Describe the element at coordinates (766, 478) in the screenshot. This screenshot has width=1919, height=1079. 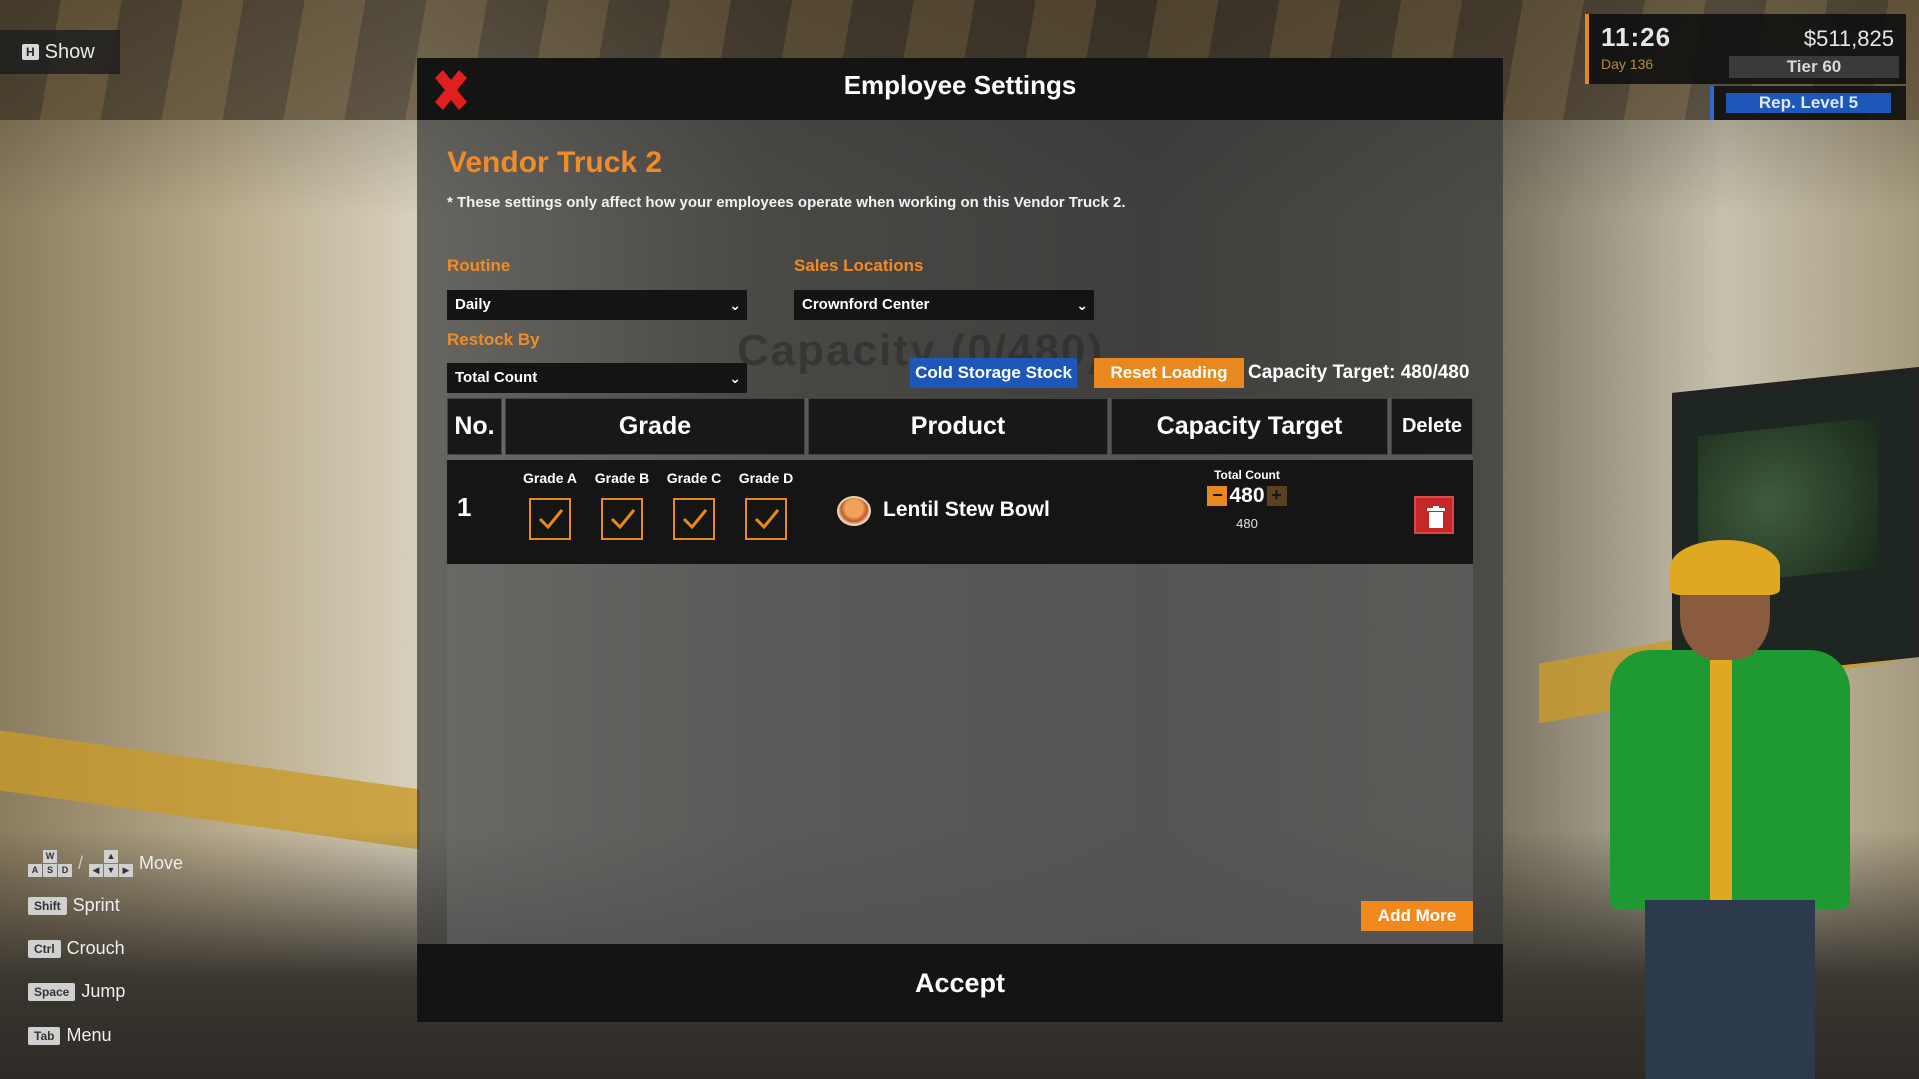
I see `grade-label: Grade D` at that location.